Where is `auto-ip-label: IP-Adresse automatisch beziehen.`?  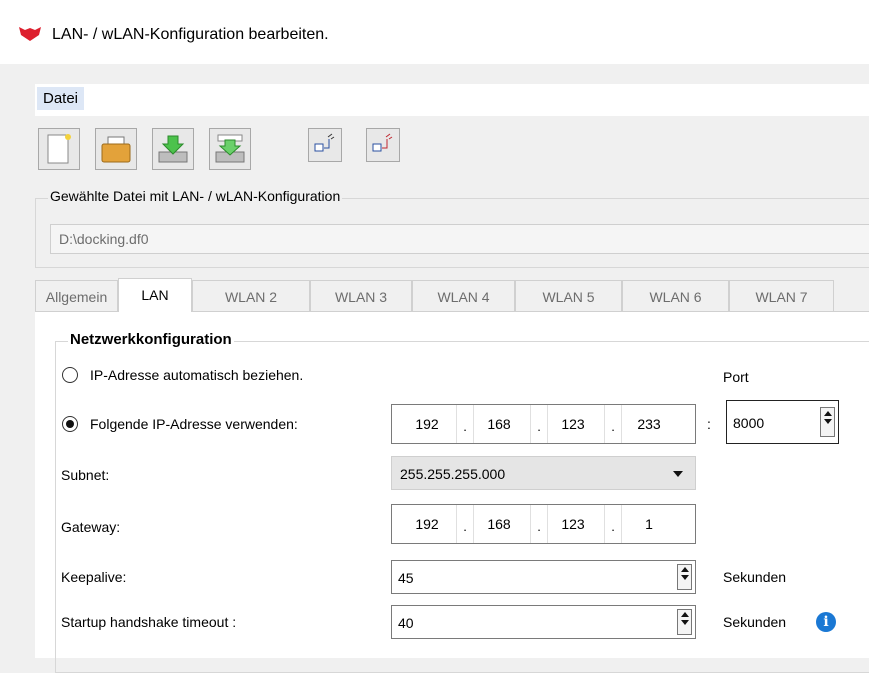
auto-ip-label: IP-Adresse automatisch beziehen. is located at coordinates (197, 375).